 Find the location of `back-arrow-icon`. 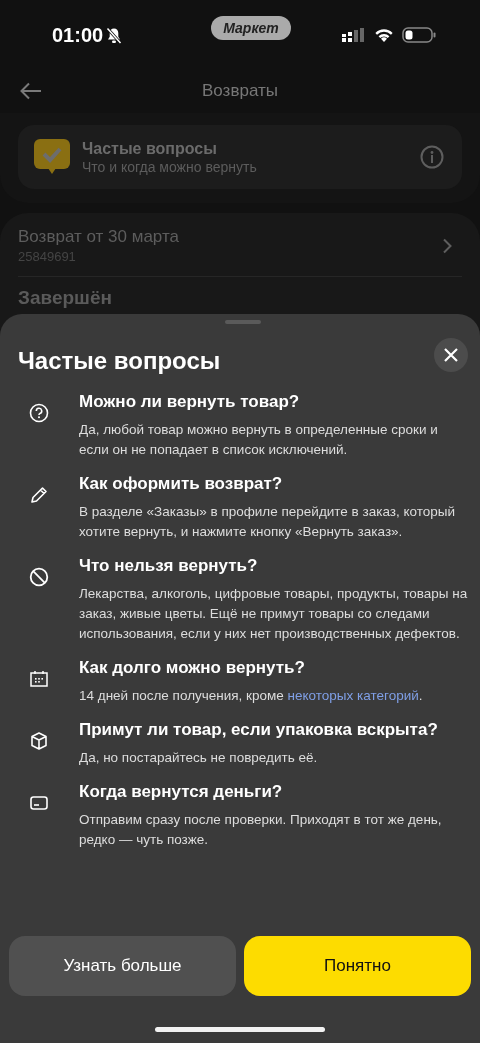

back-arrow-icon is located at coordinates (31, 91).